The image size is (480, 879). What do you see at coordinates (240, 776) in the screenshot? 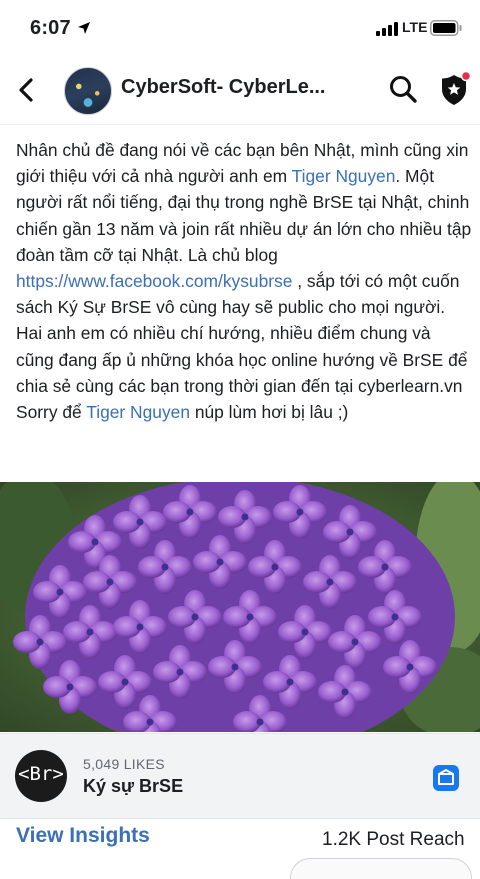
I see `shared-page-card: <Br> 5,049 LIKES Ký sự BrSE` at bounding box center [240, 776].